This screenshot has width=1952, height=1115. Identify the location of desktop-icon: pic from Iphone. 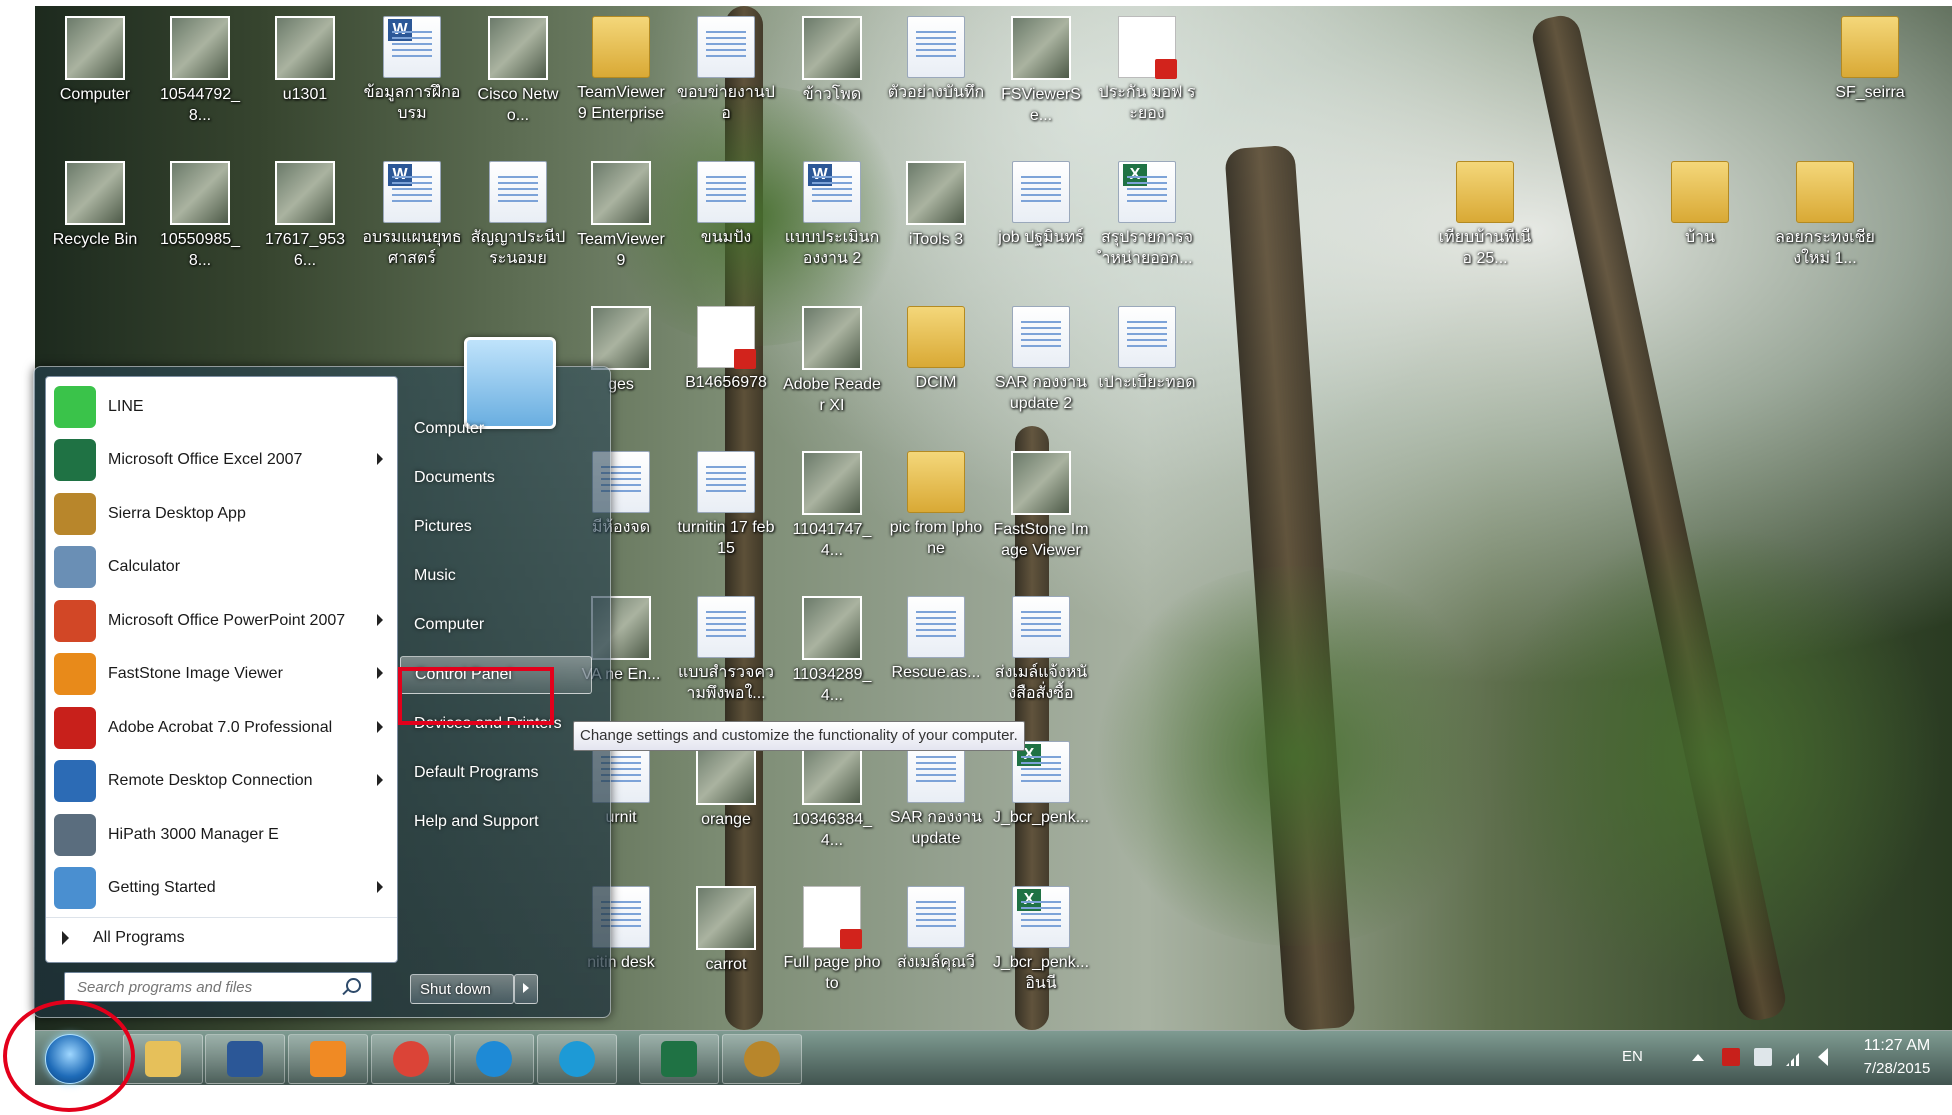
(936, 505).